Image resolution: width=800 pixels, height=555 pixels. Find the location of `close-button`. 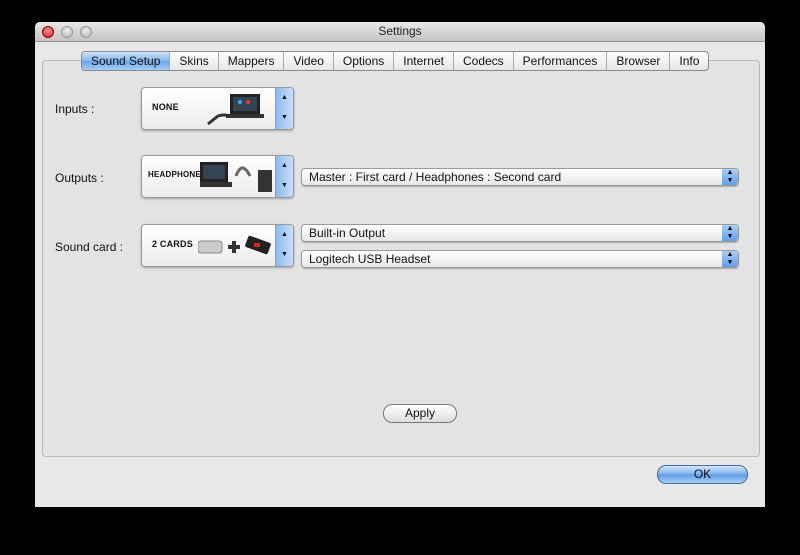

close-button is located at coordinates (48, 32).